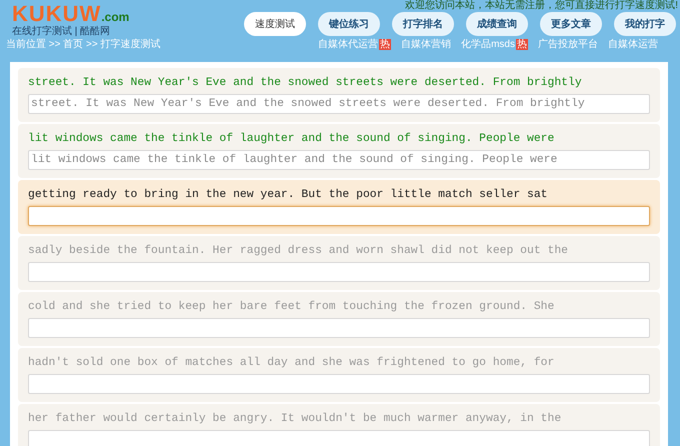 Image resolution: width=680 pixels, height=446 pixels. What do you see at coordinates (292, 307) in the screenshot?
I see `source-text: cold and she tried to keep her bare feet from touching the frozen ground. She` at bounding box center [292, 307].